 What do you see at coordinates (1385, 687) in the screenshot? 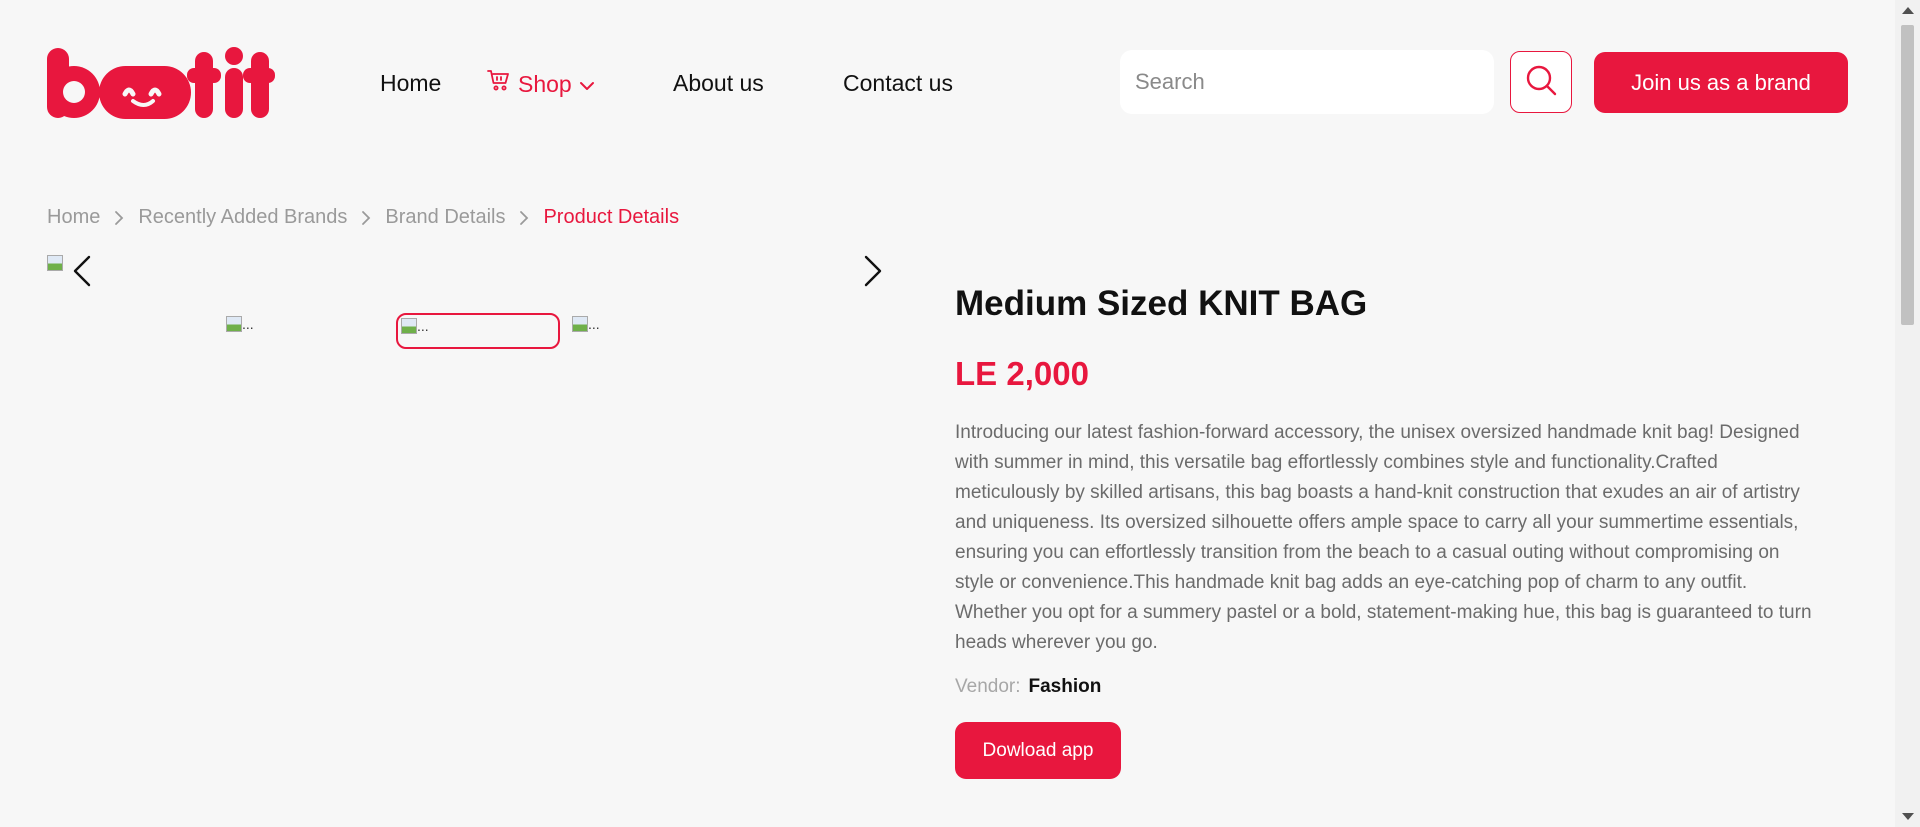
I see `vendor-row: Vendor: Fashion` at bounding box center [1385, 687].